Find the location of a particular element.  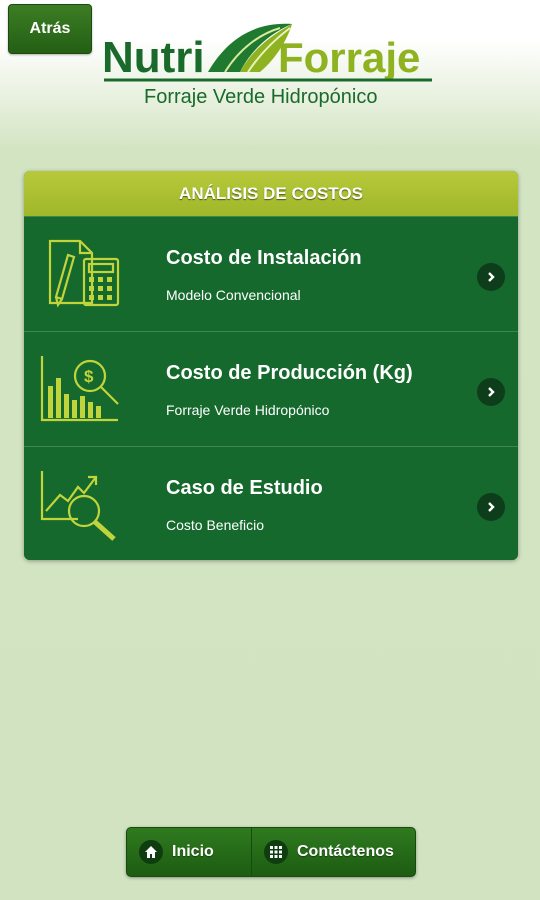

home-label: Inicio is located at coordinates (193, 851).